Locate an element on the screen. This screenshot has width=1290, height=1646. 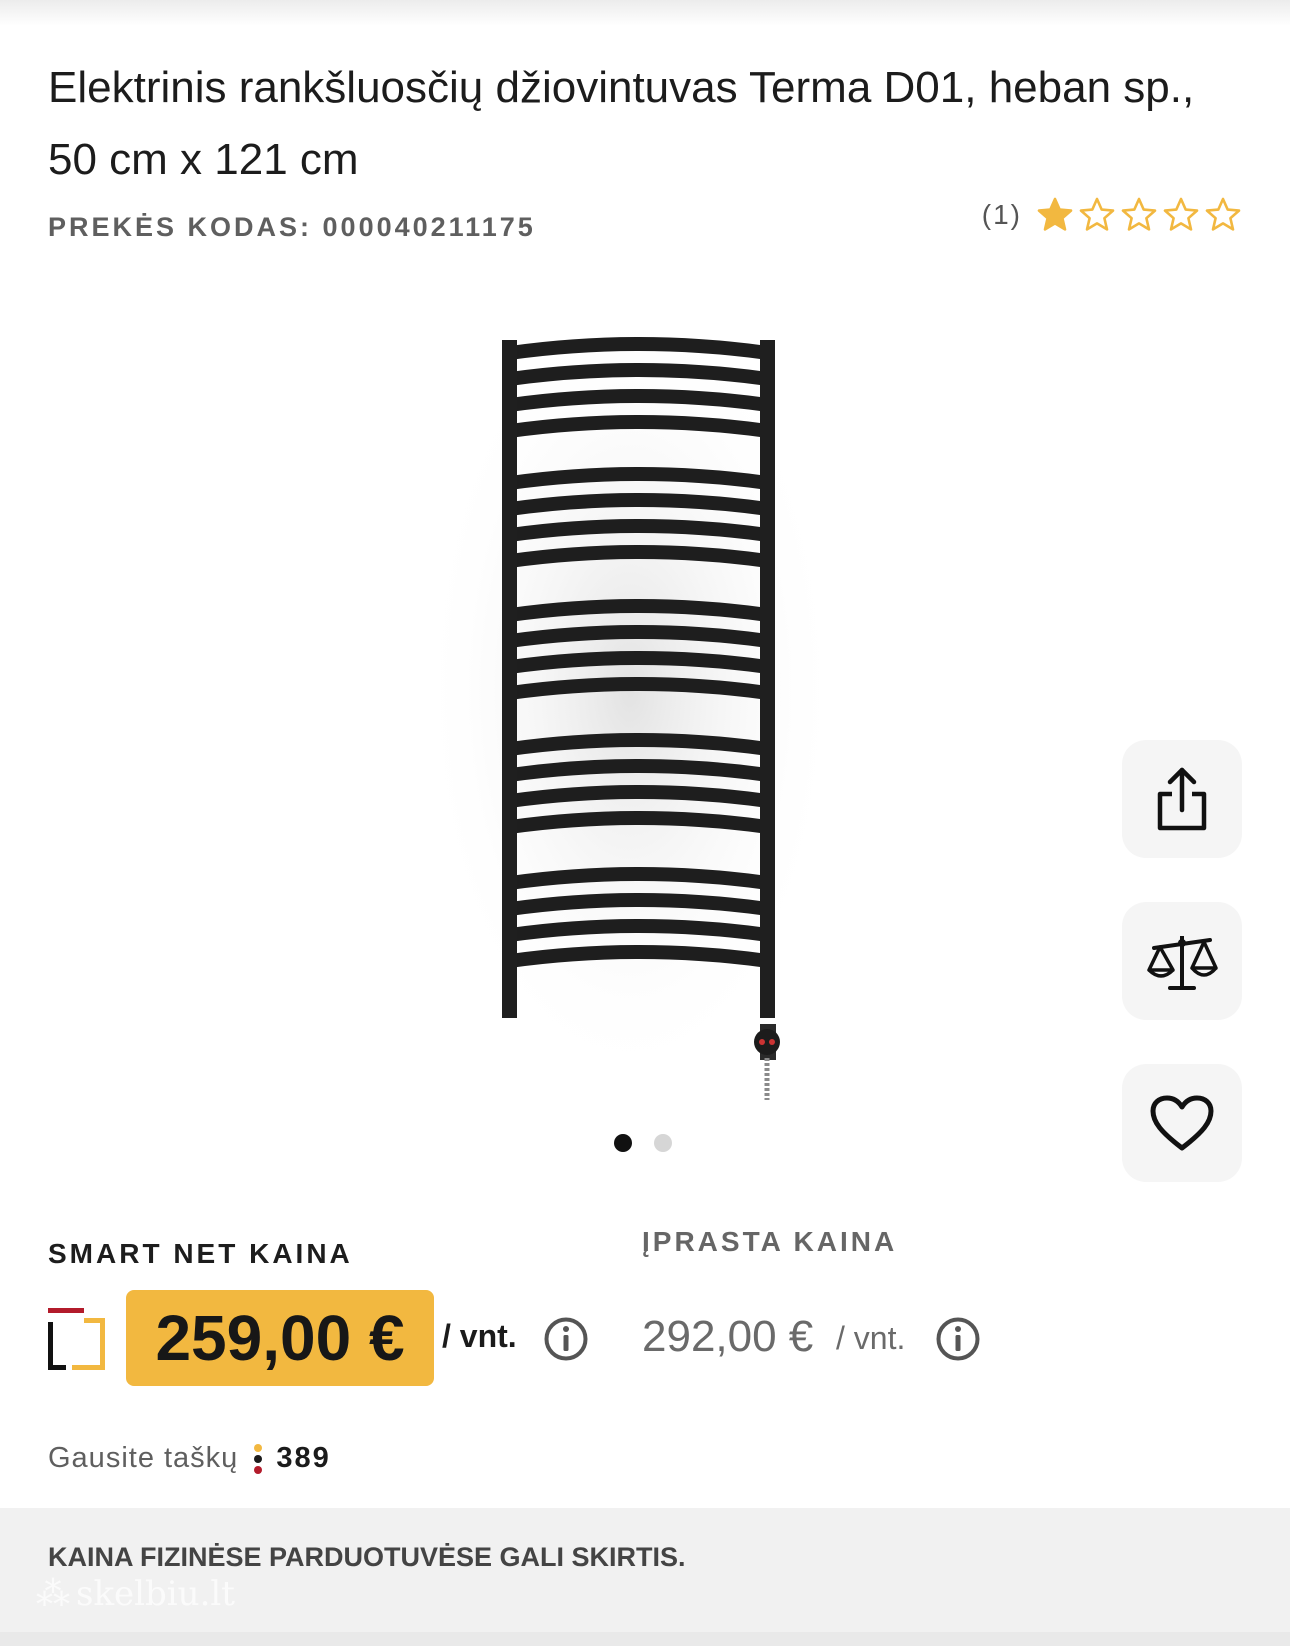
rating: (1) is located at coordinates (1112, 215).